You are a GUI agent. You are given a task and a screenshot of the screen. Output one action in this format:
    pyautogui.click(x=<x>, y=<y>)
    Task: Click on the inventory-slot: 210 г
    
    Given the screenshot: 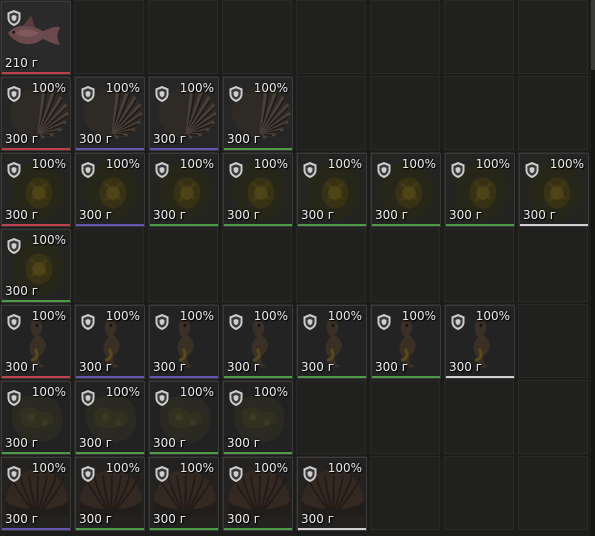 What is the action you would take?
    pyautogui.click(x=35, y=37)
    